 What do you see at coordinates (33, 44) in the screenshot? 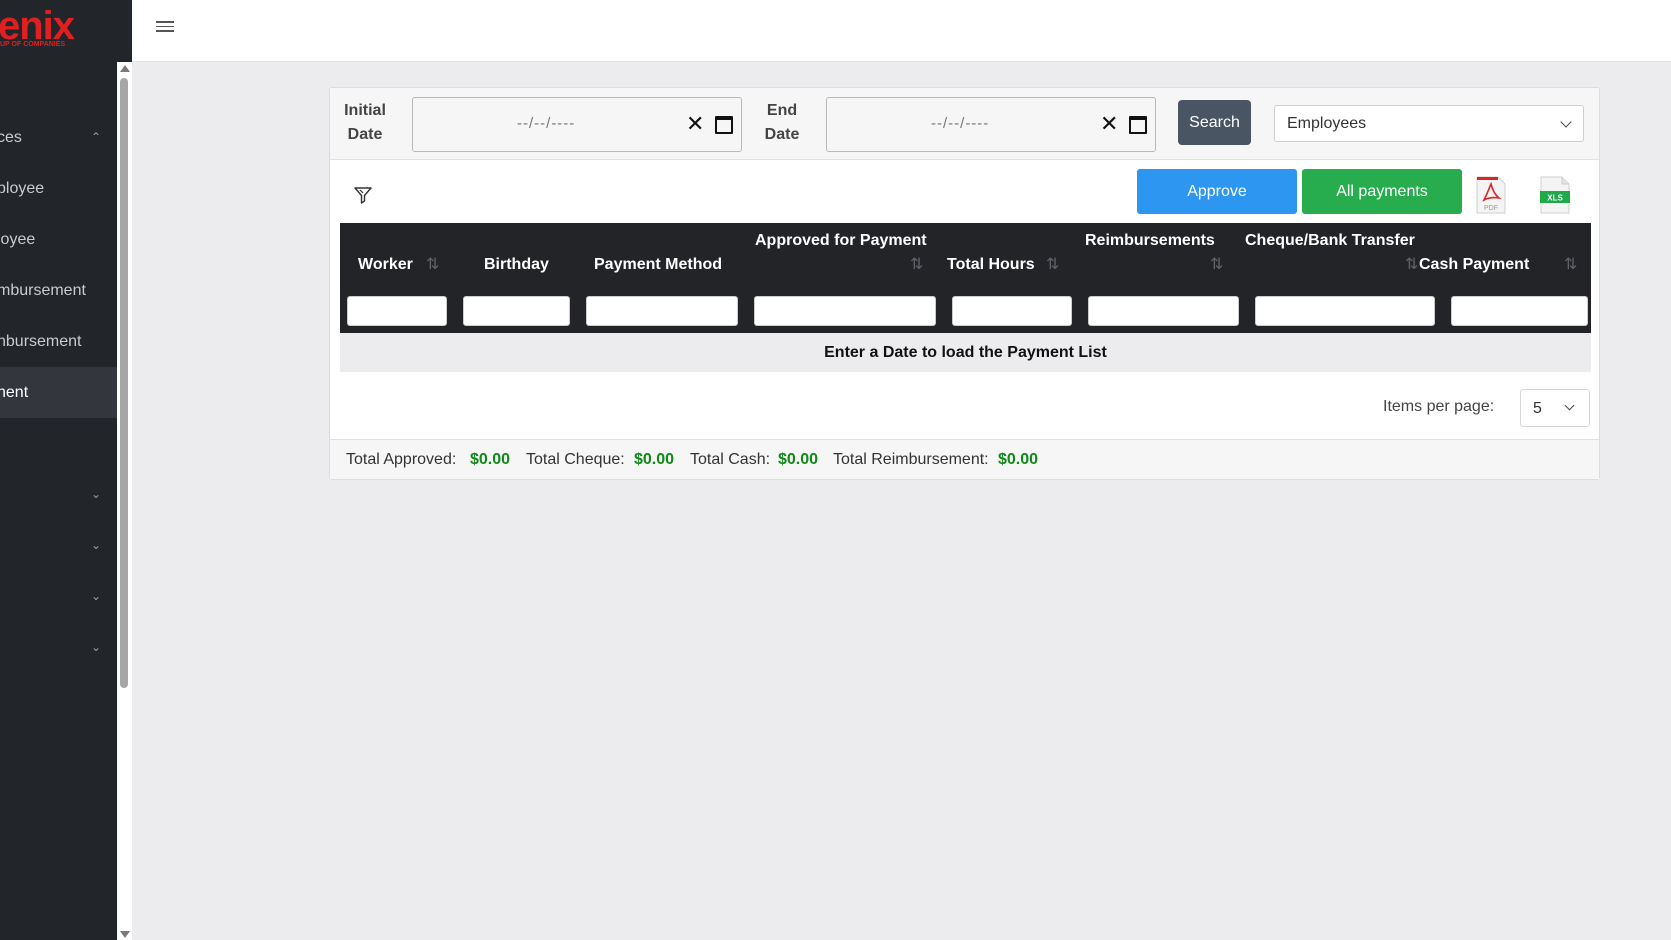
I see `logo-subtitle: UP OF COMPANIES` at bounding box center [33, 44].